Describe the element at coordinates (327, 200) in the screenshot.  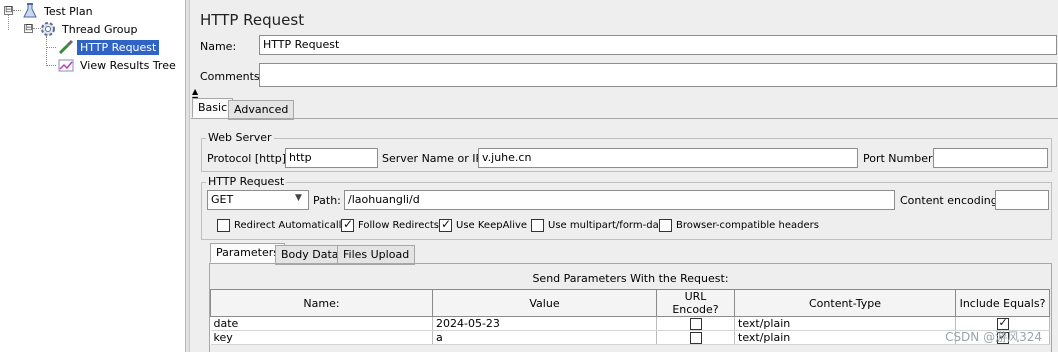
I see `path-label: Path:` at that location.